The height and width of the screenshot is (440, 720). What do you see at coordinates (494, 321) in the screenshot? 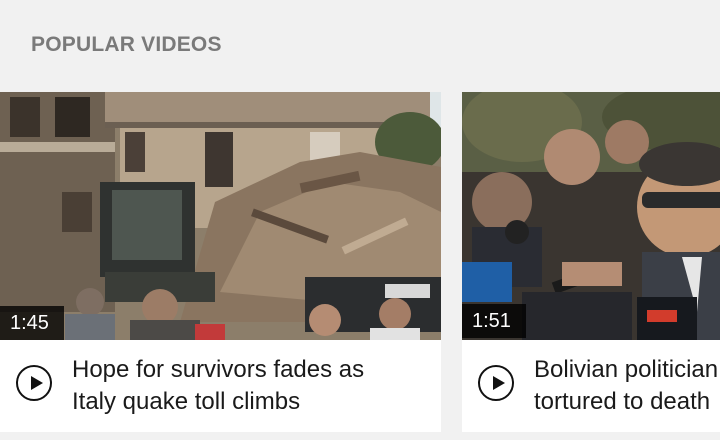
I see `video-duration: 1:51` at bounding box center [494, 321].